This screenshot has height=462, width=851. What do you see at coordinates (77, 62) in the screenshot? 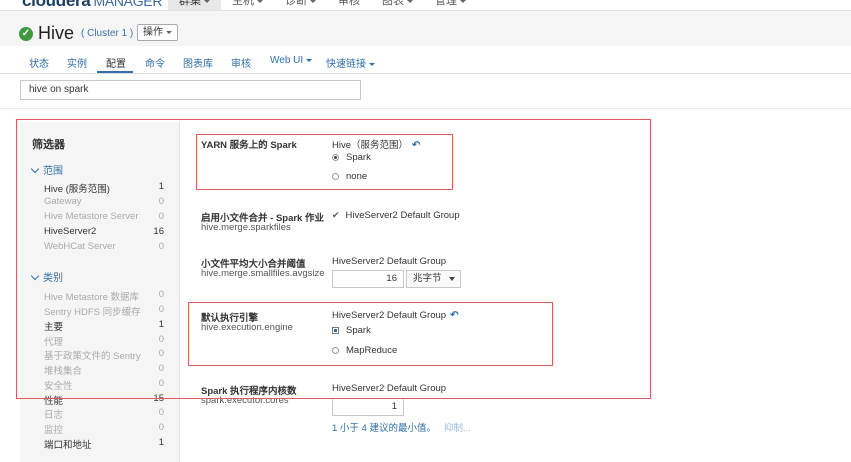
I see `tab-instances: 实例` at bounding box center [77, 62].